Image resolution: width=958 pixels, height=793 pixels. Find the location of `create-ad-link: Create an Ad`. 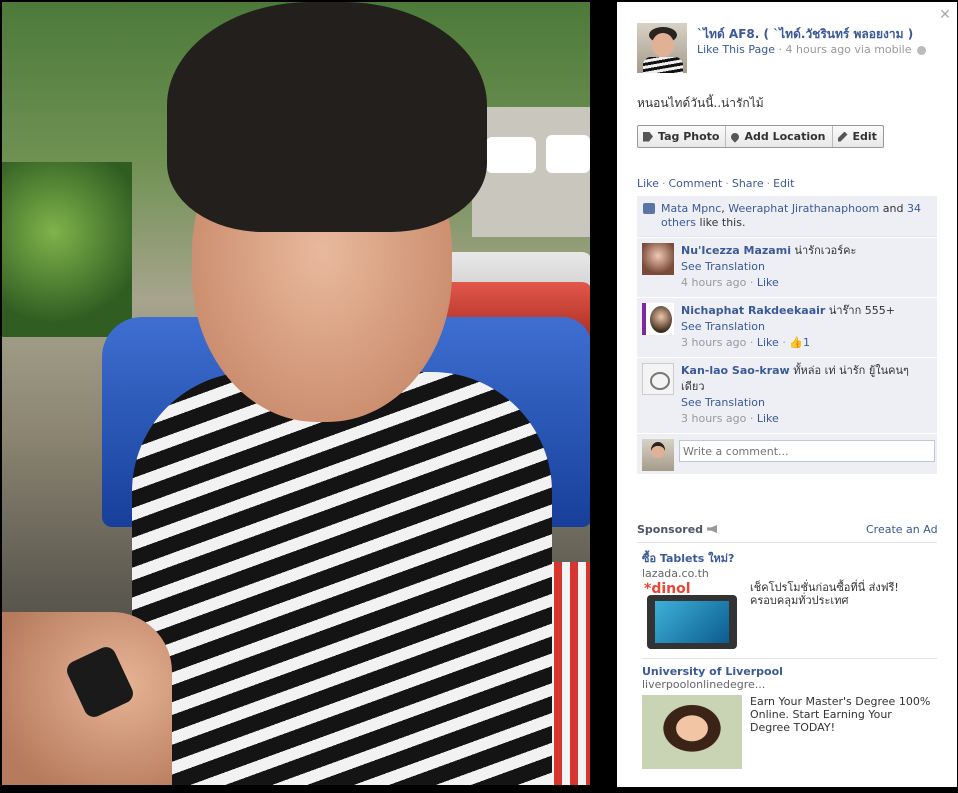

create-ad-link: Create an Ad is located at coordinates (902, 529).